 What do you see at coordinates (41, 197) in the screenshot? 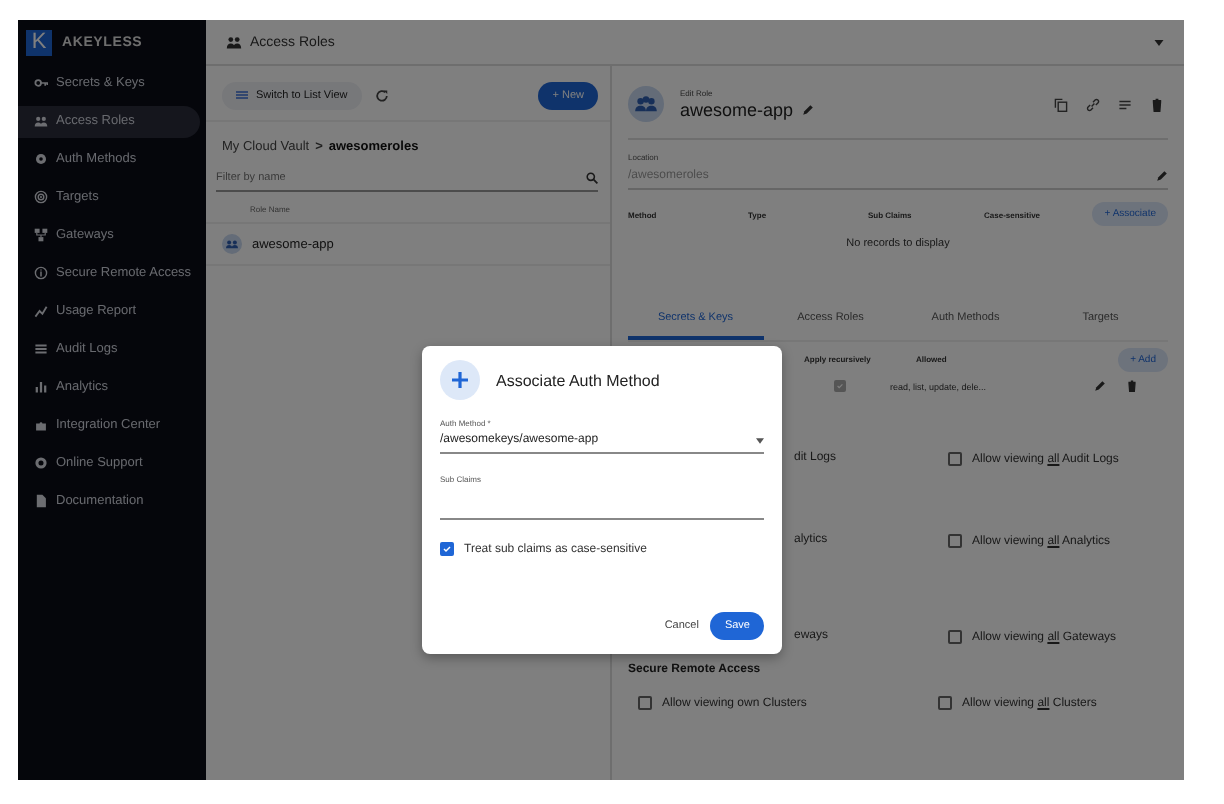
I see `target-icon` at bounding box center [41, 197].